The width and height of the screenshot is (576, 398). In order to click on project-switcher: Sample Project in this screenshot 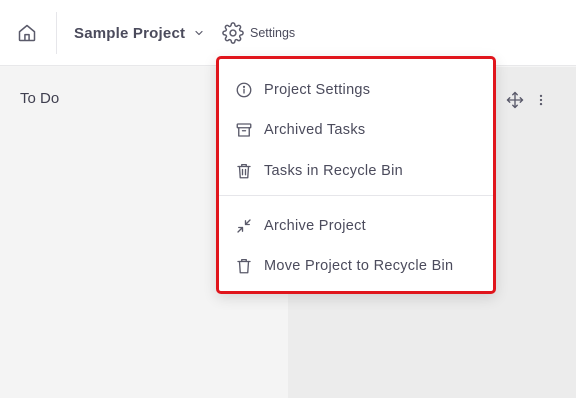, I will do `click(139, 33)`.